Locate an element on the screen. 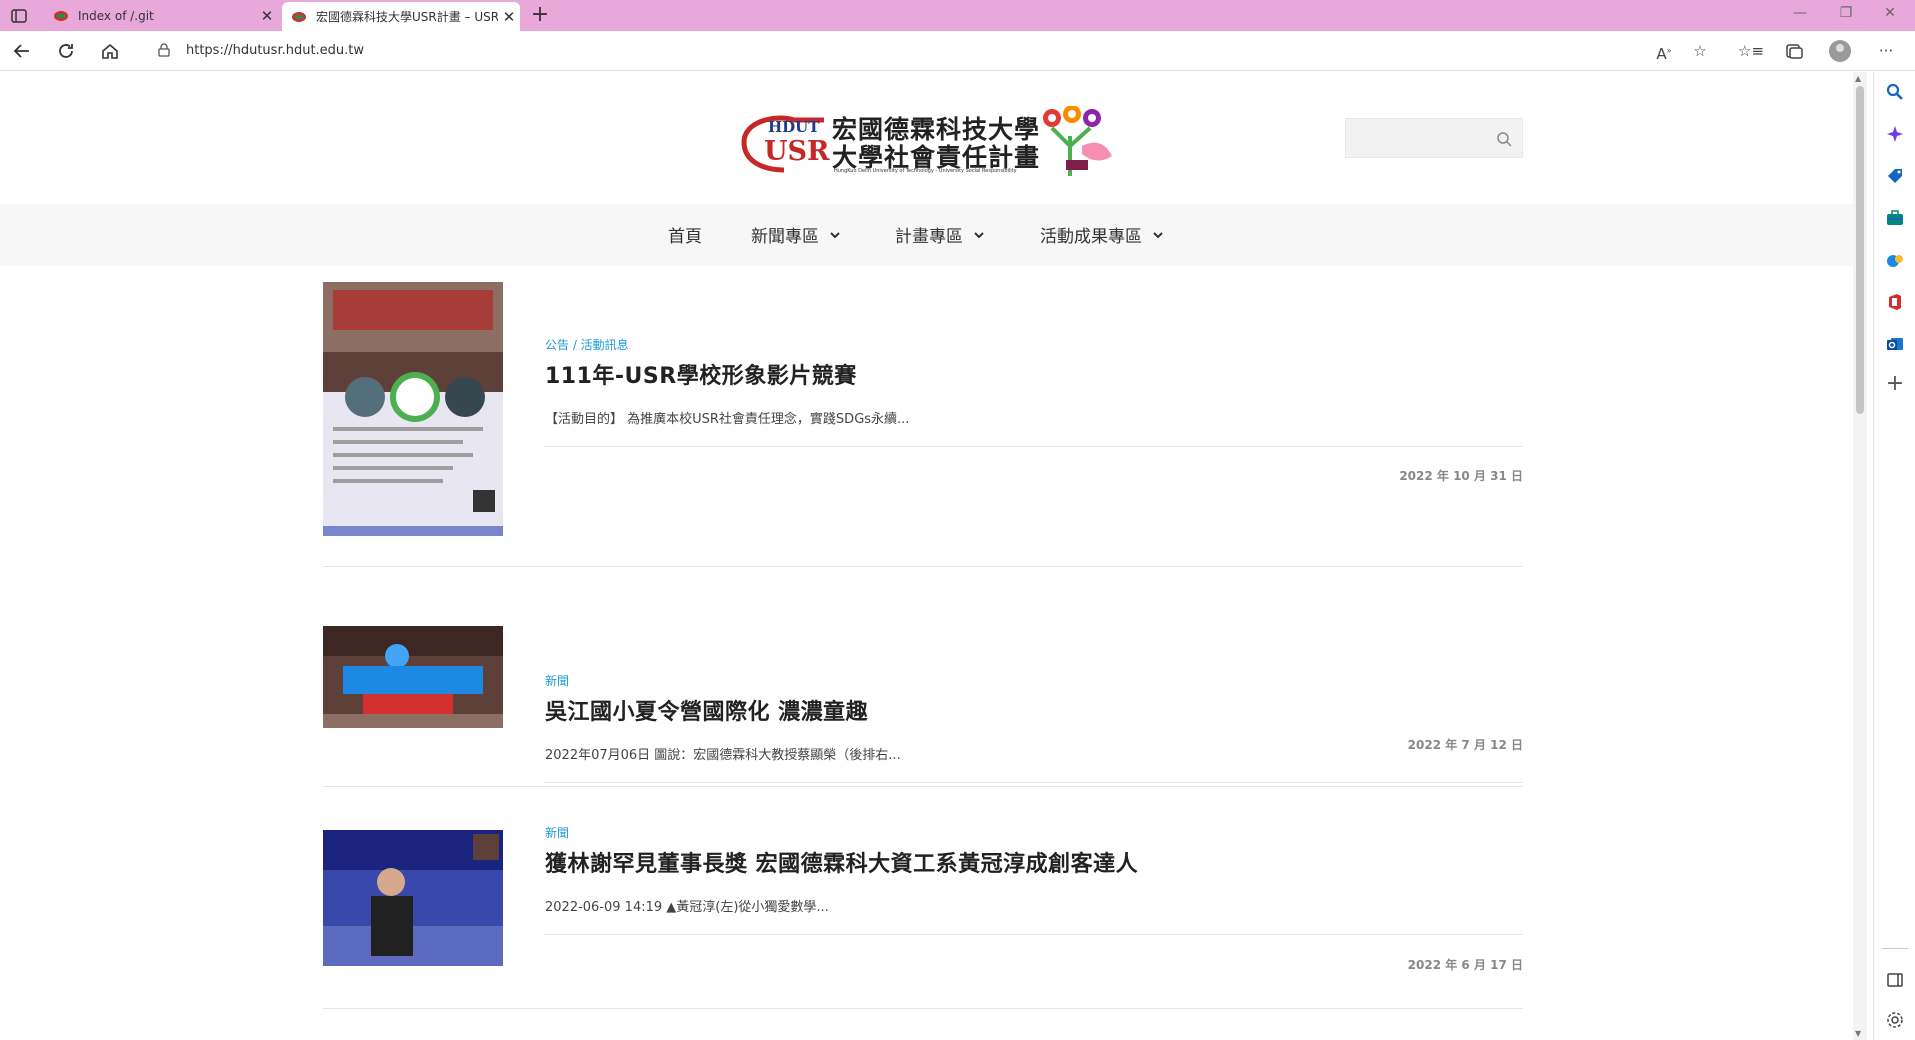 Image resolution: width=1915 pixels, height=1040 pixels. nav-home: 首頁 is located at coordinates (685, 234).